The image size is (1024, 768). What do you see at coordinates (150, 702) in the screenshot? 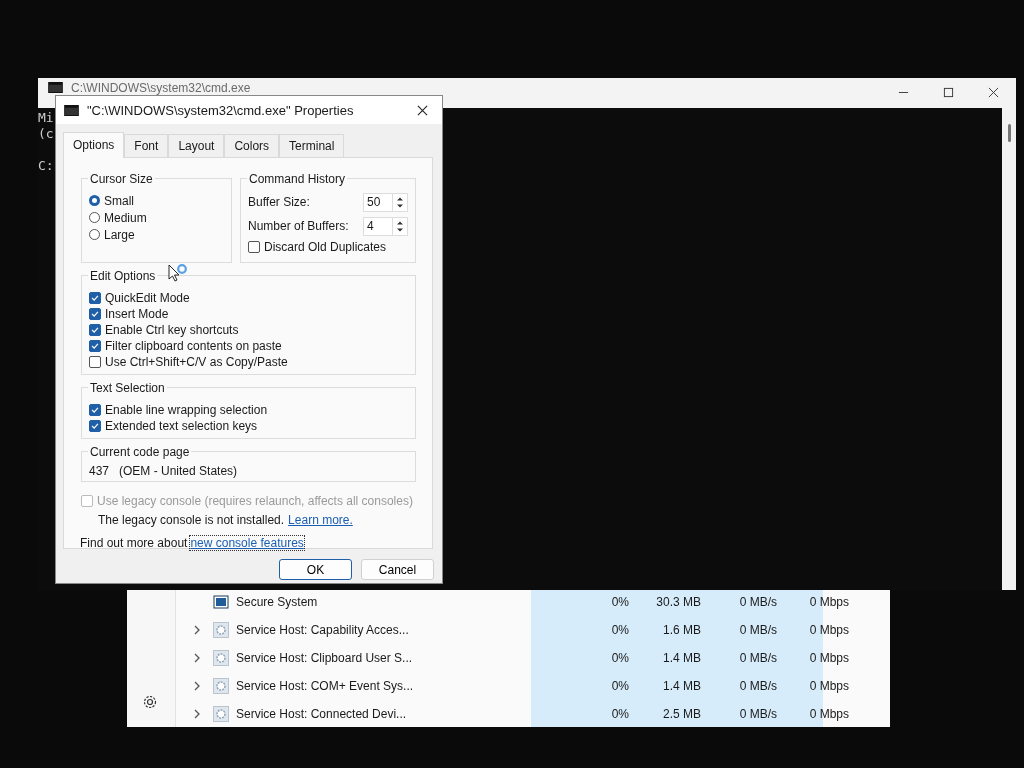
I see `settings-icon` at bounding box center [150, 702].